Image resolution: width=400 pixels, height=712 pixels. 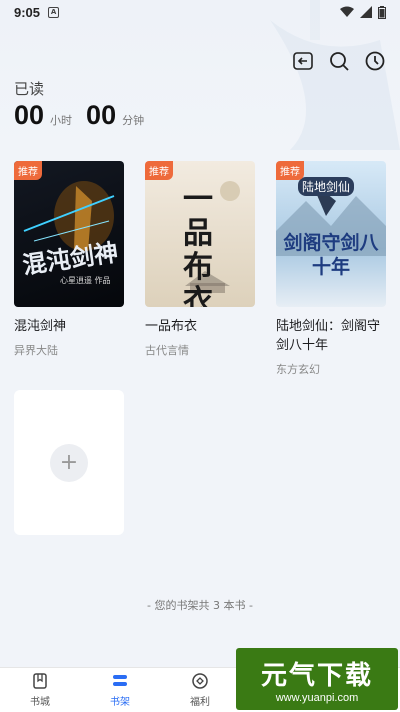 What do you see at coordinates (200, 12) in the screenshot?
I see `status-bar: 9:05 A` at bounding box center [200, 12].